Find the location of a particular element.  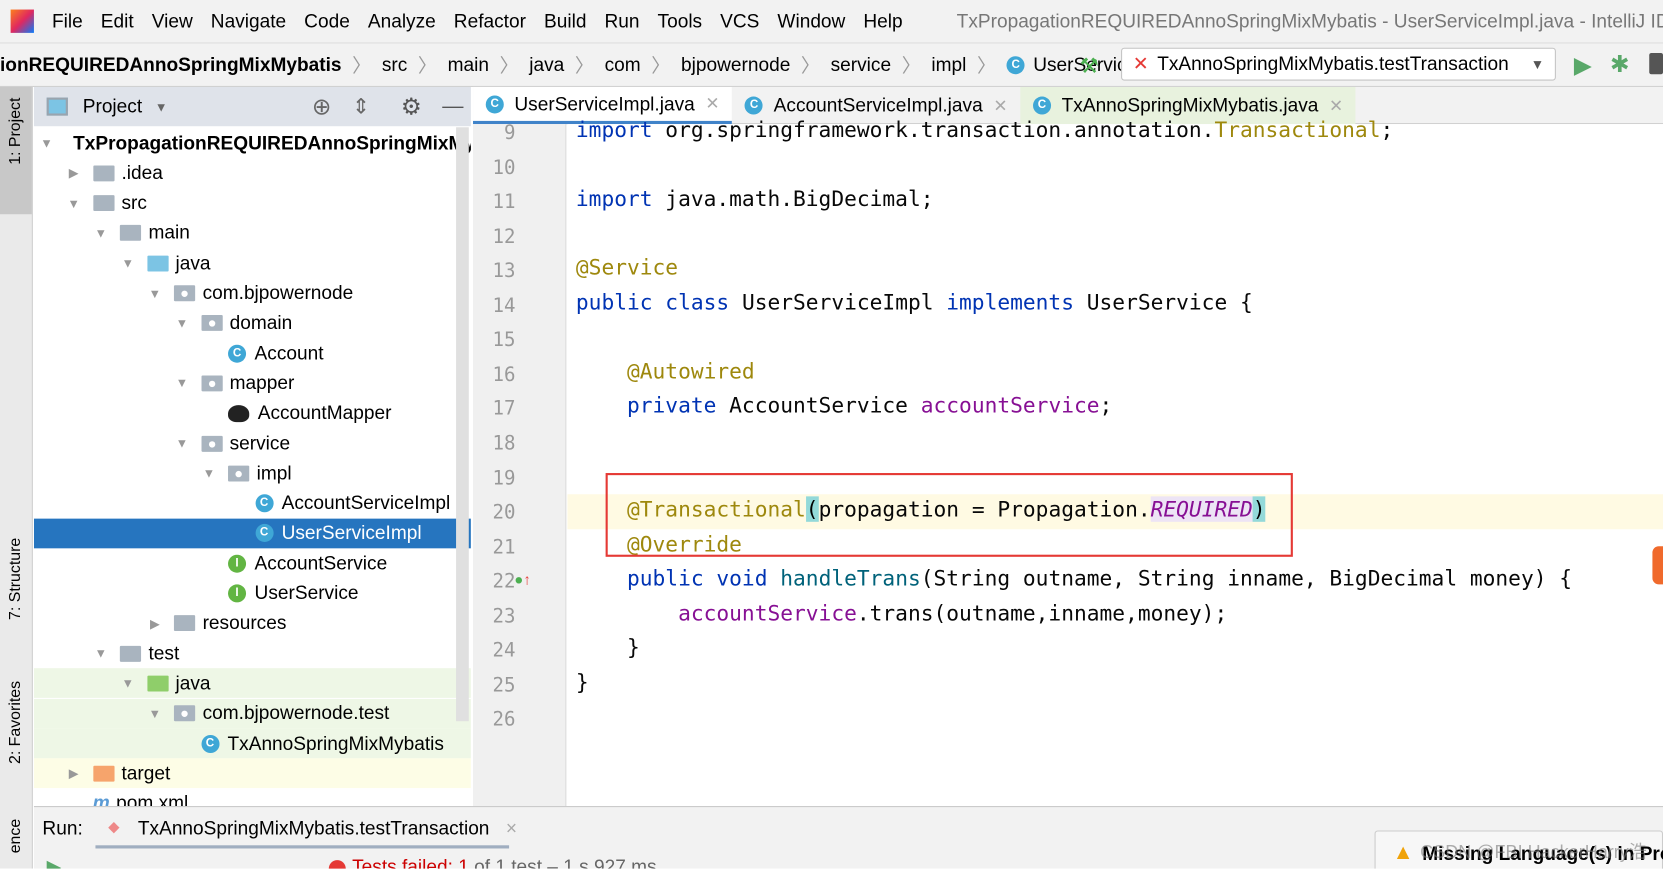

breadcrumb-item: impl is located at coordinates (948, 65).